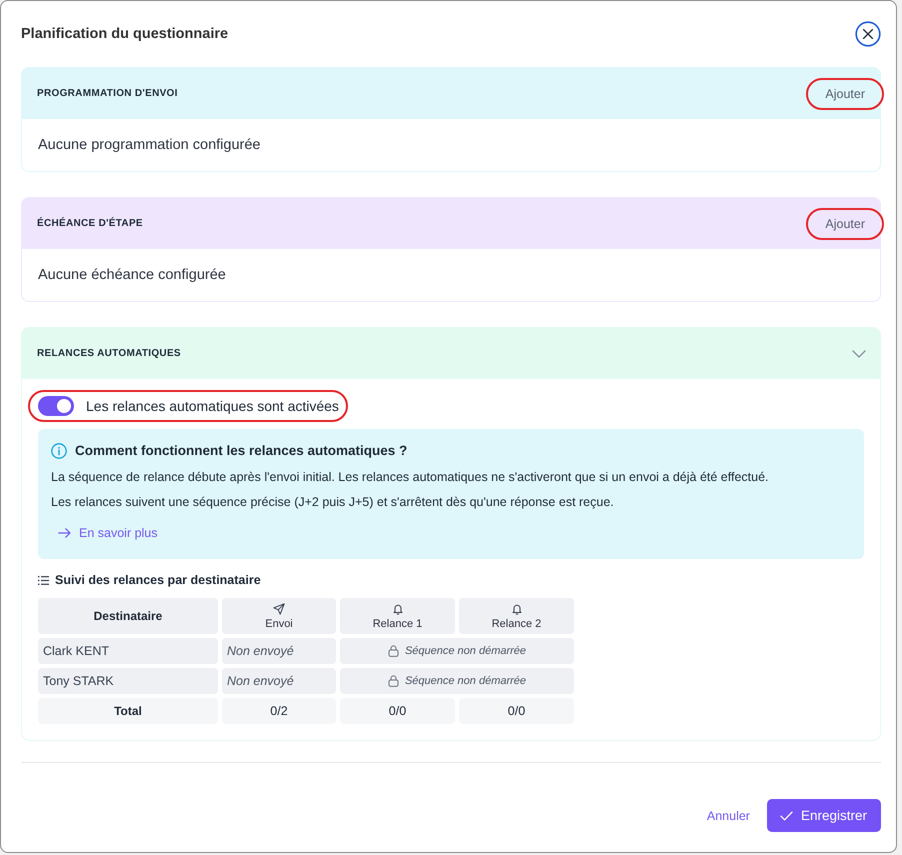 Image resolution: width=902 pixels, height=855 pixels. Describe the element at coordinates (90, 223) in the screenshot. I see `section-title: ÉCHÉANCE D'ÉTAPE` at that location.